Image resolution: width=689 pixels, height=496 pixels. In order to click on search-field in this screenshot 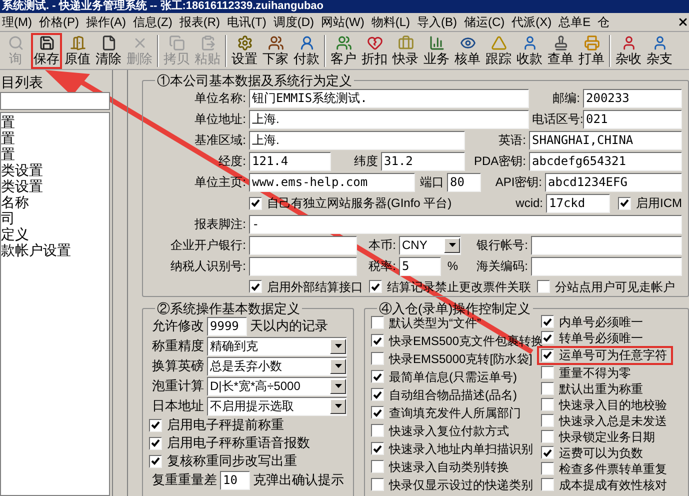, I will do `click(55, 101)`.